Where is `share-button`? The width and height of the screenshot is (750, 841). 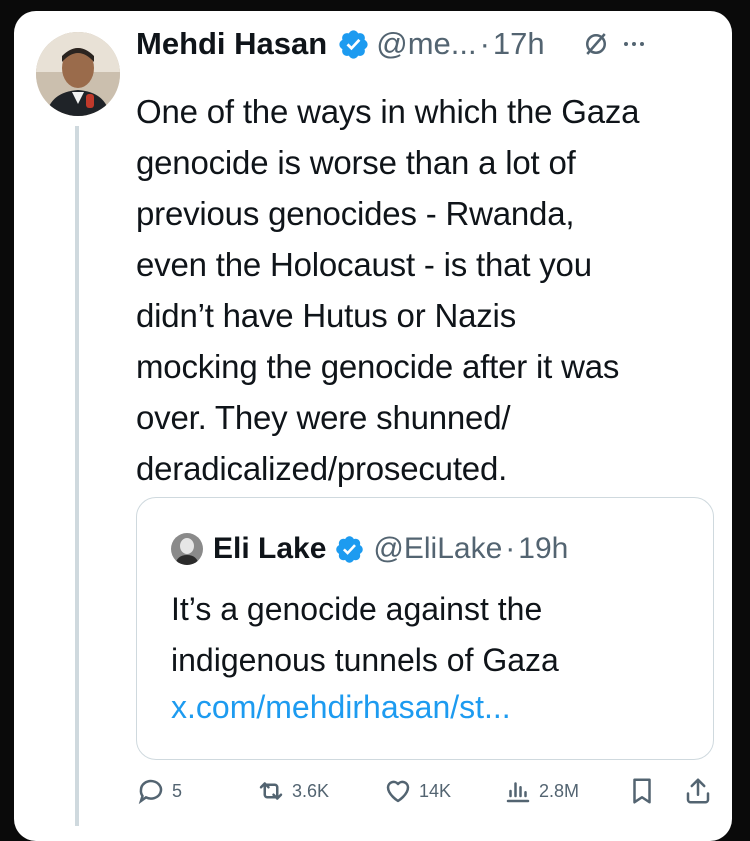
share-button is located at coordinates (698, 791).